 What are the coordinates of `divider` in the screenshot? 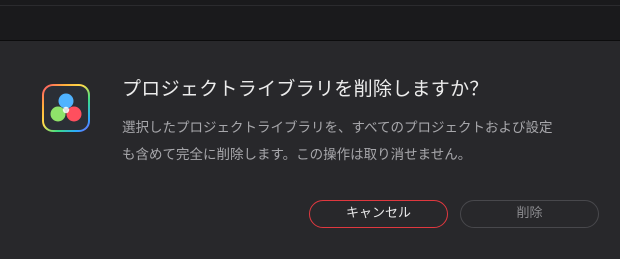 It's located at (310, 5).